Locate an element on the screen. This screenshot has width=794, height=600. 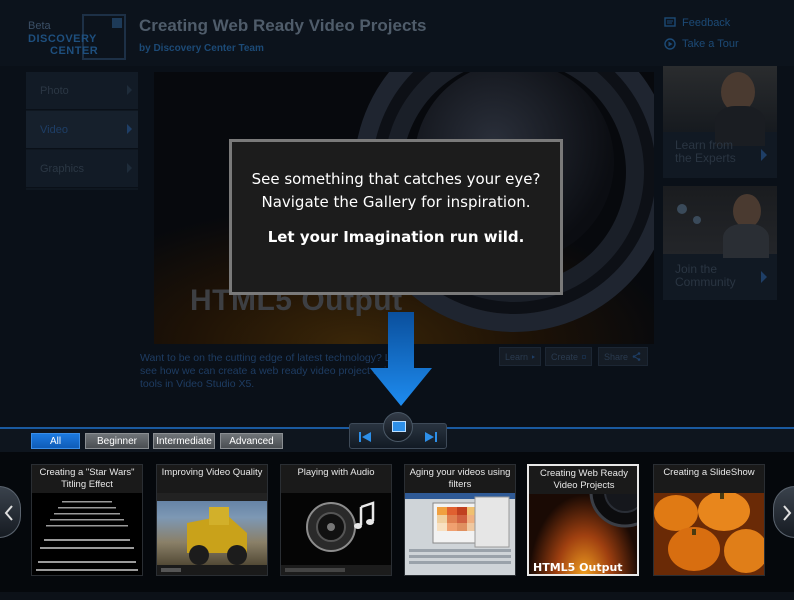
thumbnail-overlay-text: HTML5 Output is located at coordinates (578, 567).